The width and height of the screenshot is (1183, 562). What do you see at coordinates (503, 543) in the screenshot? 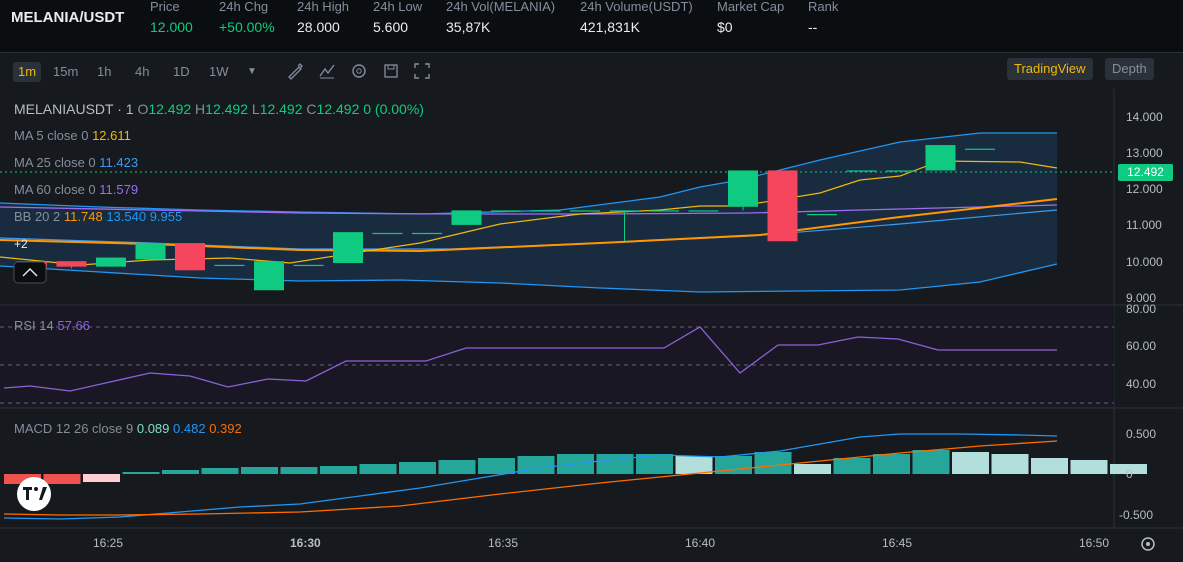
I see `time-axis-tick: 16:35` at bounding box center [503, 543].